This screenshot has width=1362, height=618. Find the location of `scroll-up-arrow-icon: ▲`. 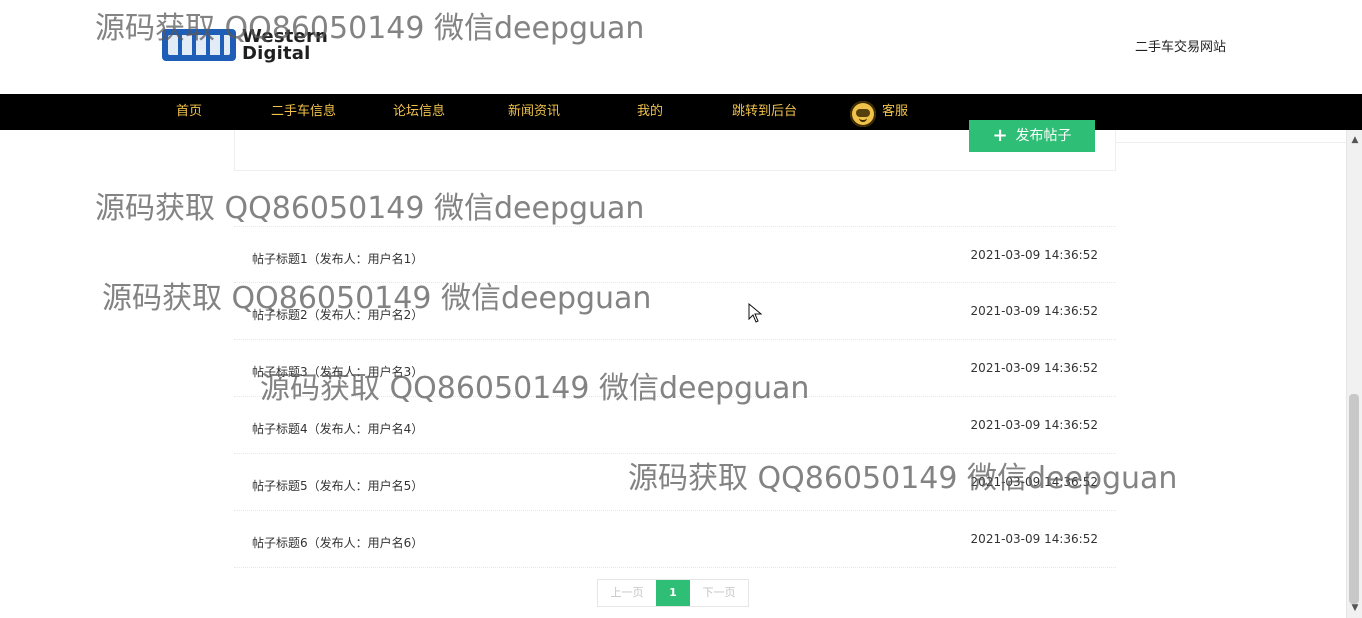

scroll-up-arrow-icon: ▲ is located at coordinates (1354, 140).